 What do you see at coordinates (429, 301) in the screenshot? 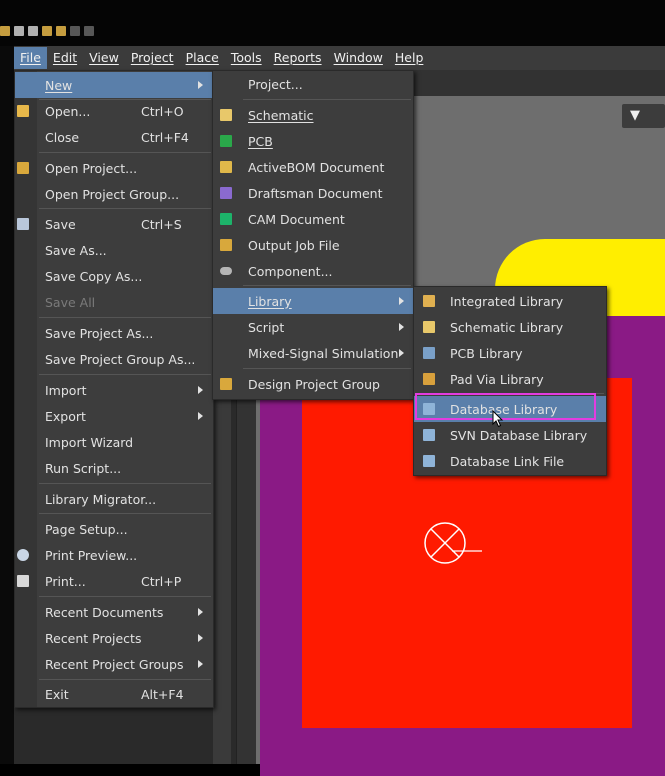
I see `integrated-library-icon` at bounding box center [429, 301].